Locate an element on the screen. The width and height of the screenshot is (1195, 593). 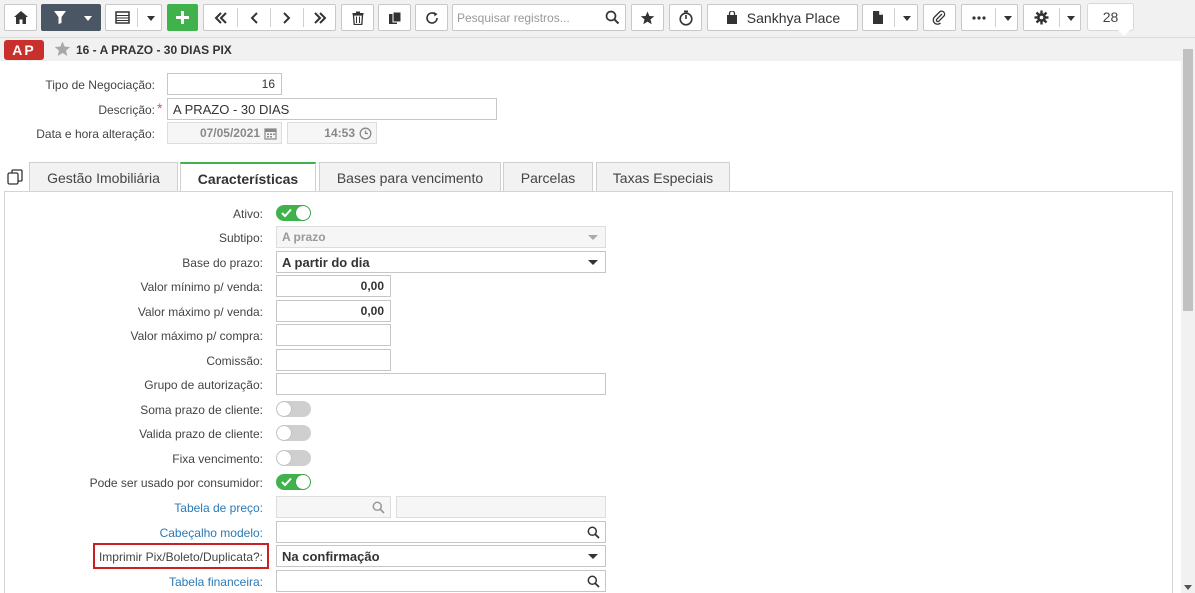
fixa-vencimento-toggle is located at coordinates (293, 458).